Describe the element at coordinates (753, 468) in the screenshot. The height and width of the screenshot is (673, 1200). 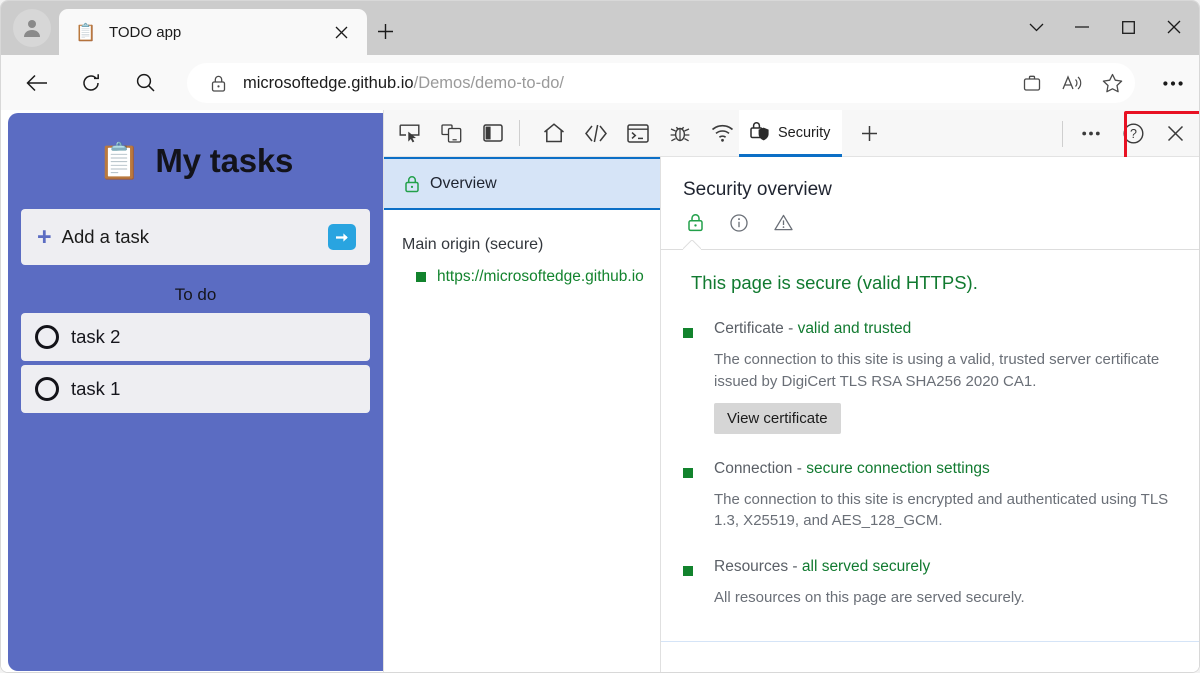
I see `section-name: Connection` at that location.